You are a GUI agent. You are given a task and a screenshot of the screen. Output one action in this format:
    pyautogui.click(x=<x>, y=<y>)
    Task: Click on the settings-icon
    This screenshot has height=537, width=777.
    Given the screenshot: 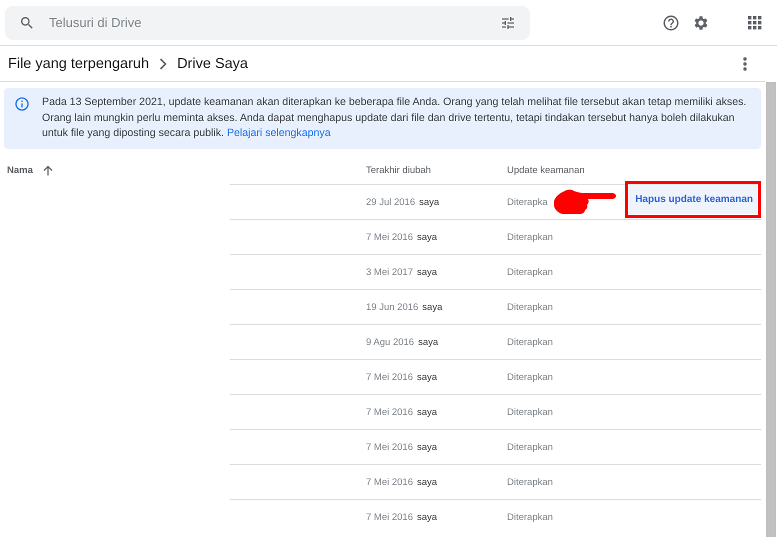 What is the action you would take?
    pyautogui.click(x=701, y=23)
    